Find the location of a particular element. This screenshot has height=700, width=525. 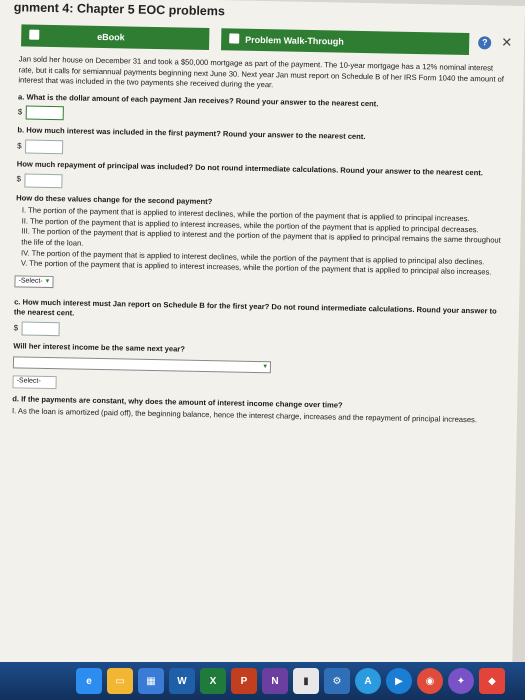

dialog-controls: ? ✕ is located at coordinates (495, 42).